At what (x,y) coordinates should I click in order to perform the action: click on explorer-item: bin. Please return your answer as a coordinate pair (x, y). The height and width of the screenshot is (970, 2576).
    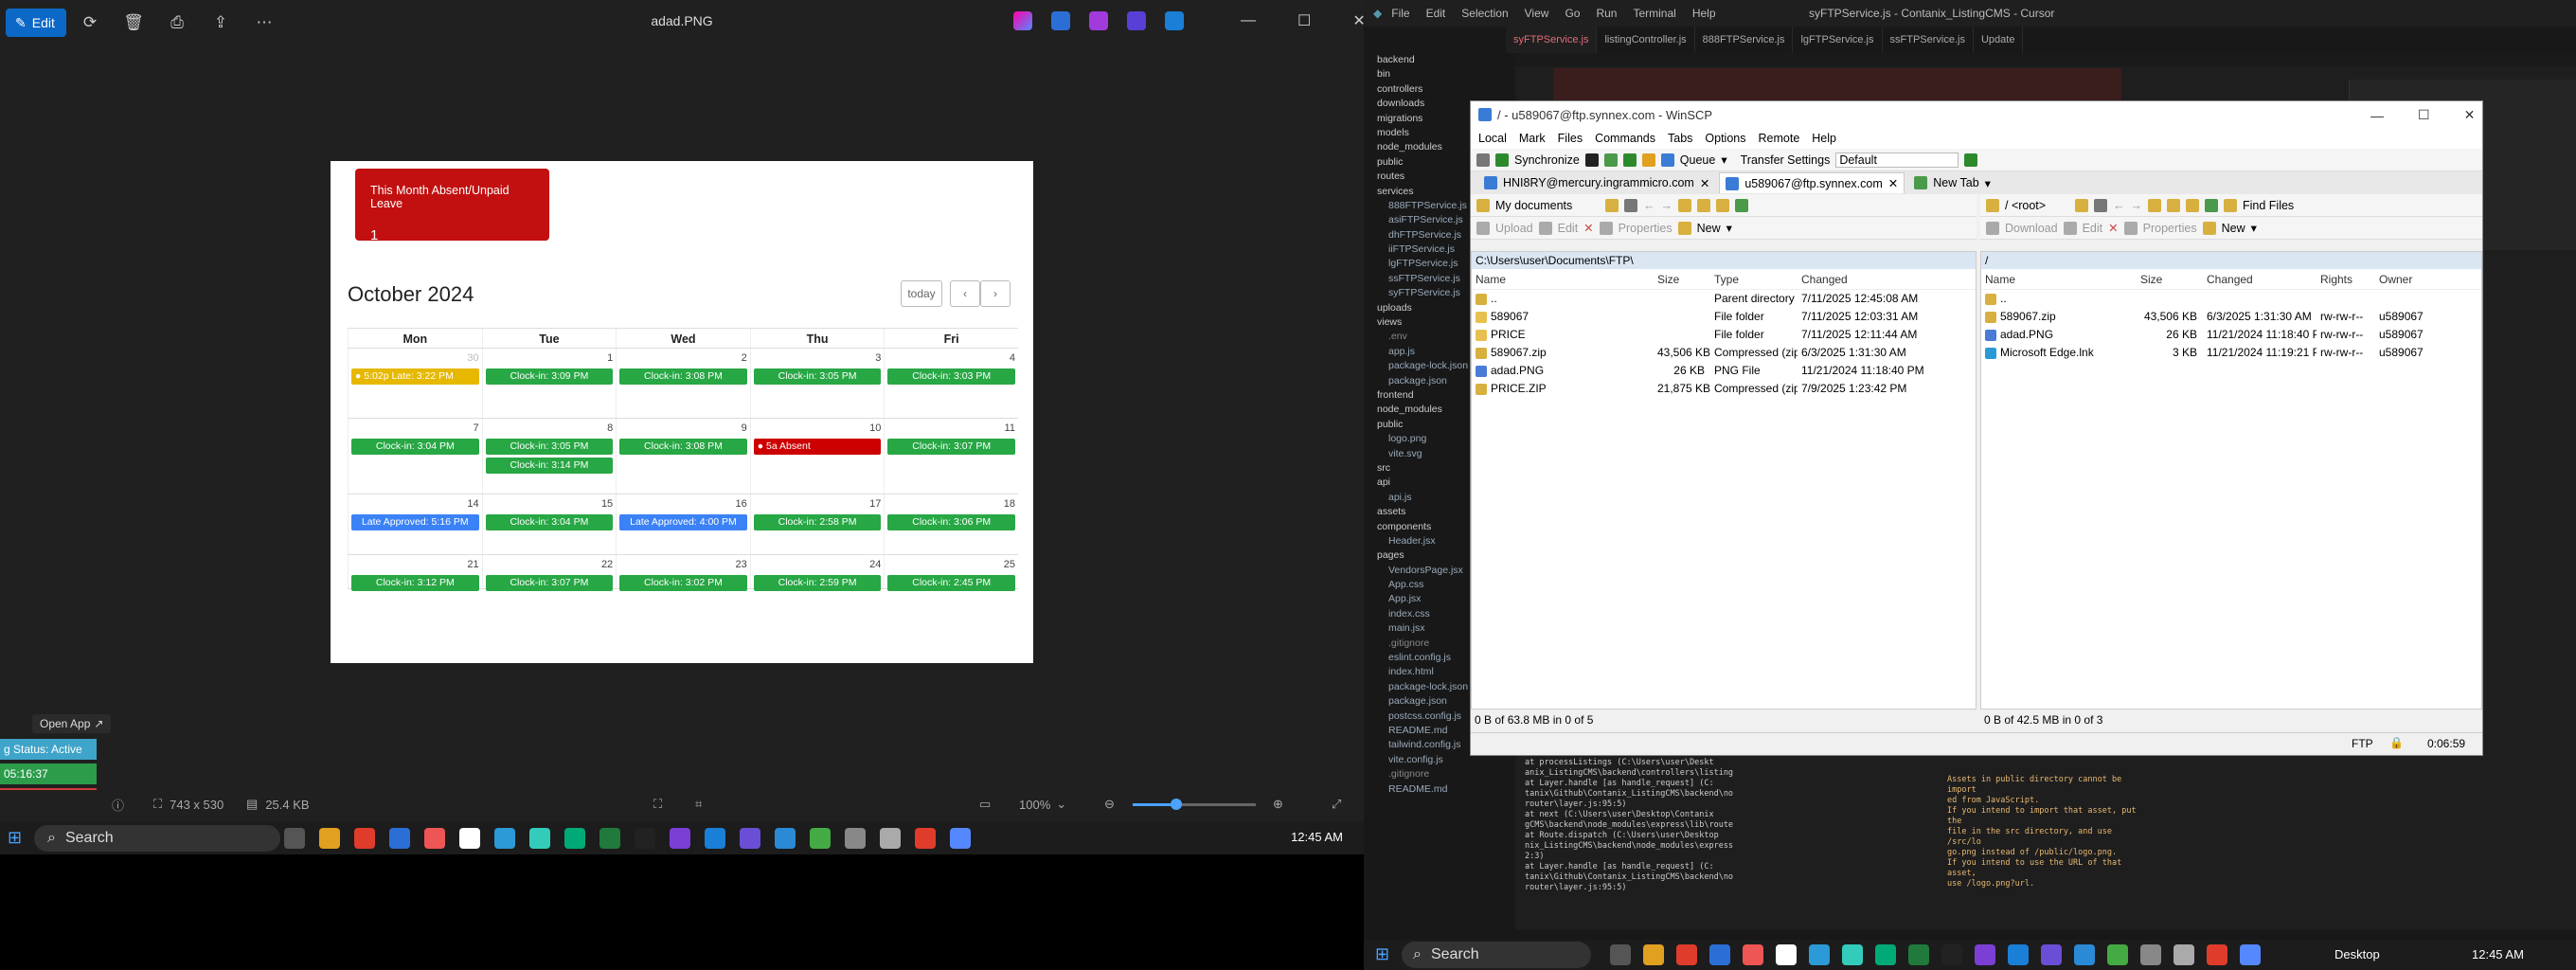
    Looking at the image, I should click on (1439, 74).